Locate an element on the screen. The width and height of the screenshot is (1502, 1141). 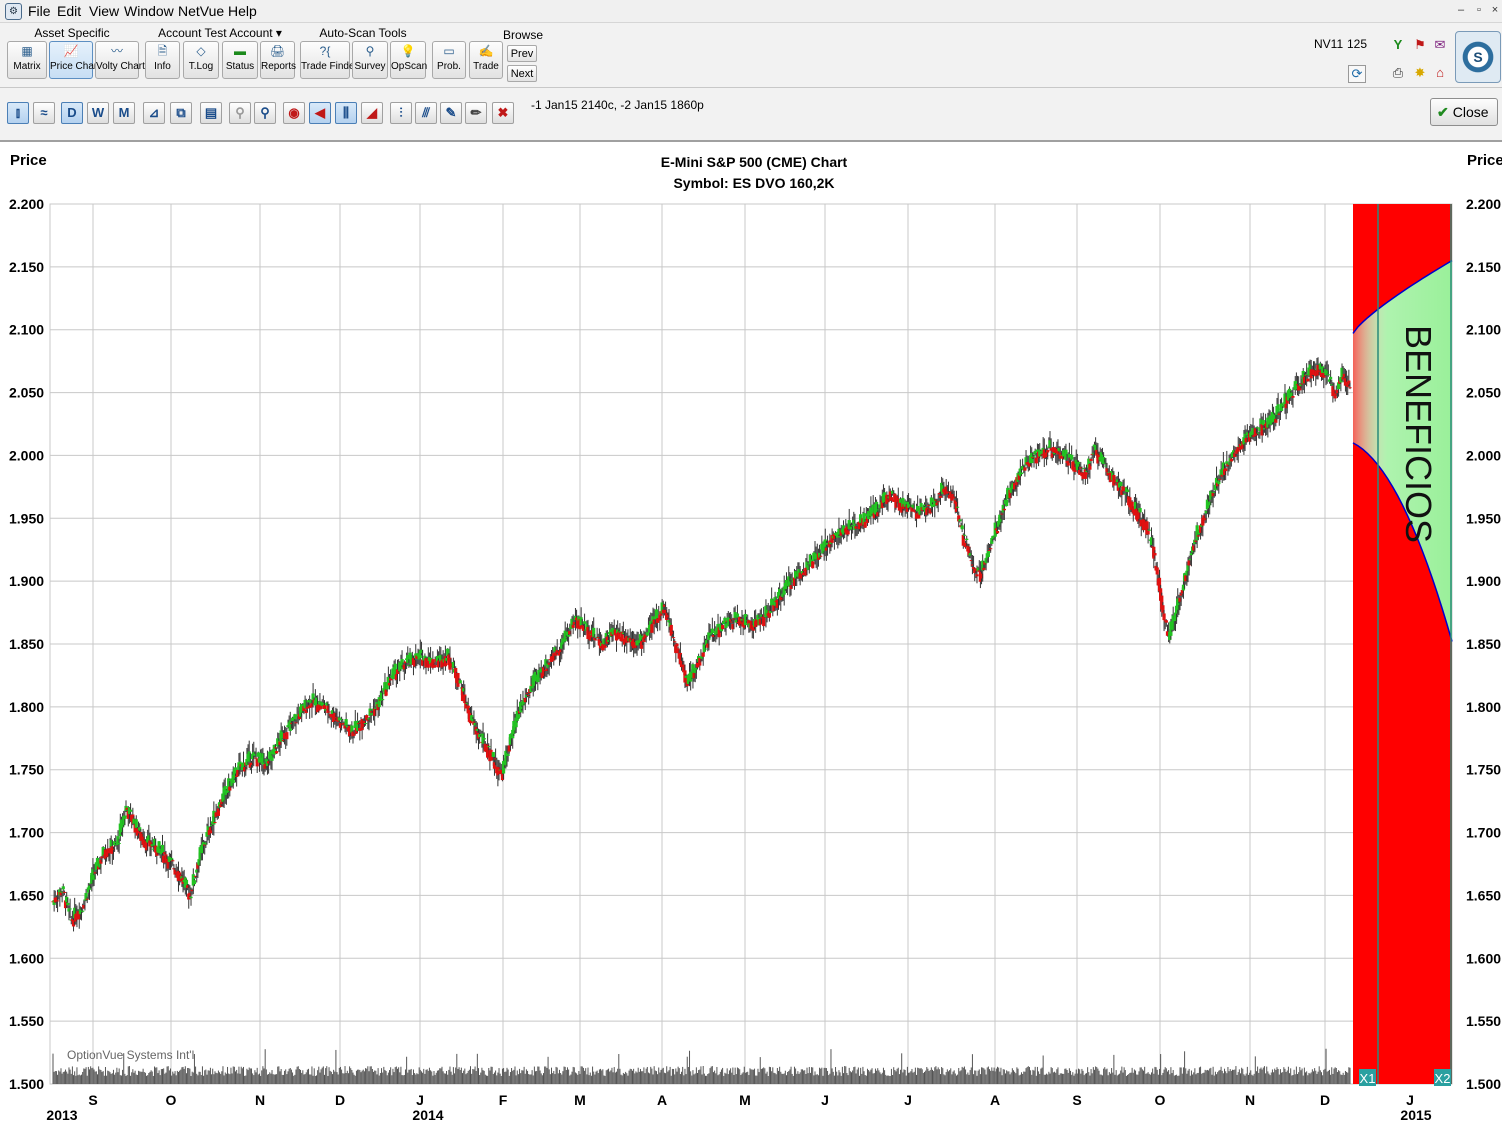
volume-button: ⫶ is located at coordinates (401, 113).